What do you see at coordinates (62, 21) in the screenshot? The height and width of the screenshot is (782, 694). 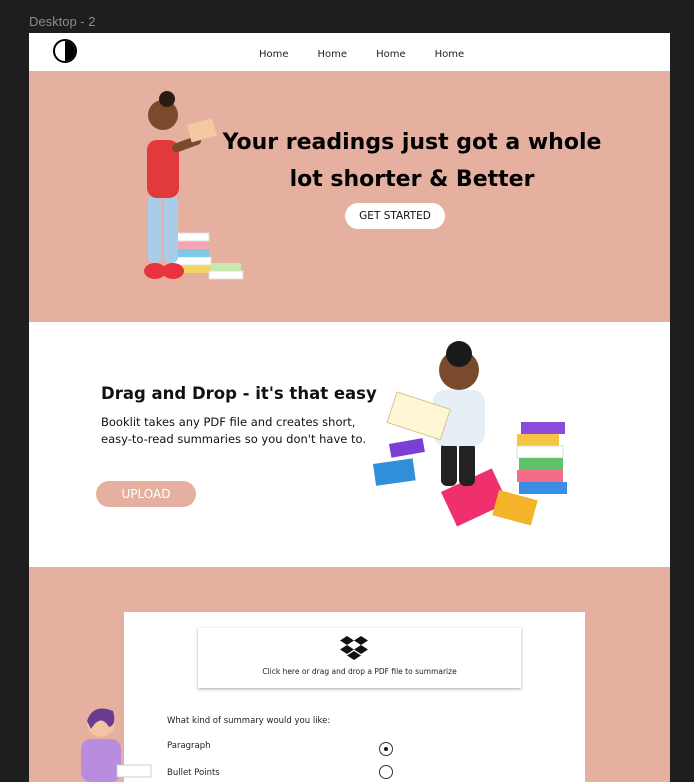 I see `frame-title: Desktop - 2` at bounding box center [62, 21].